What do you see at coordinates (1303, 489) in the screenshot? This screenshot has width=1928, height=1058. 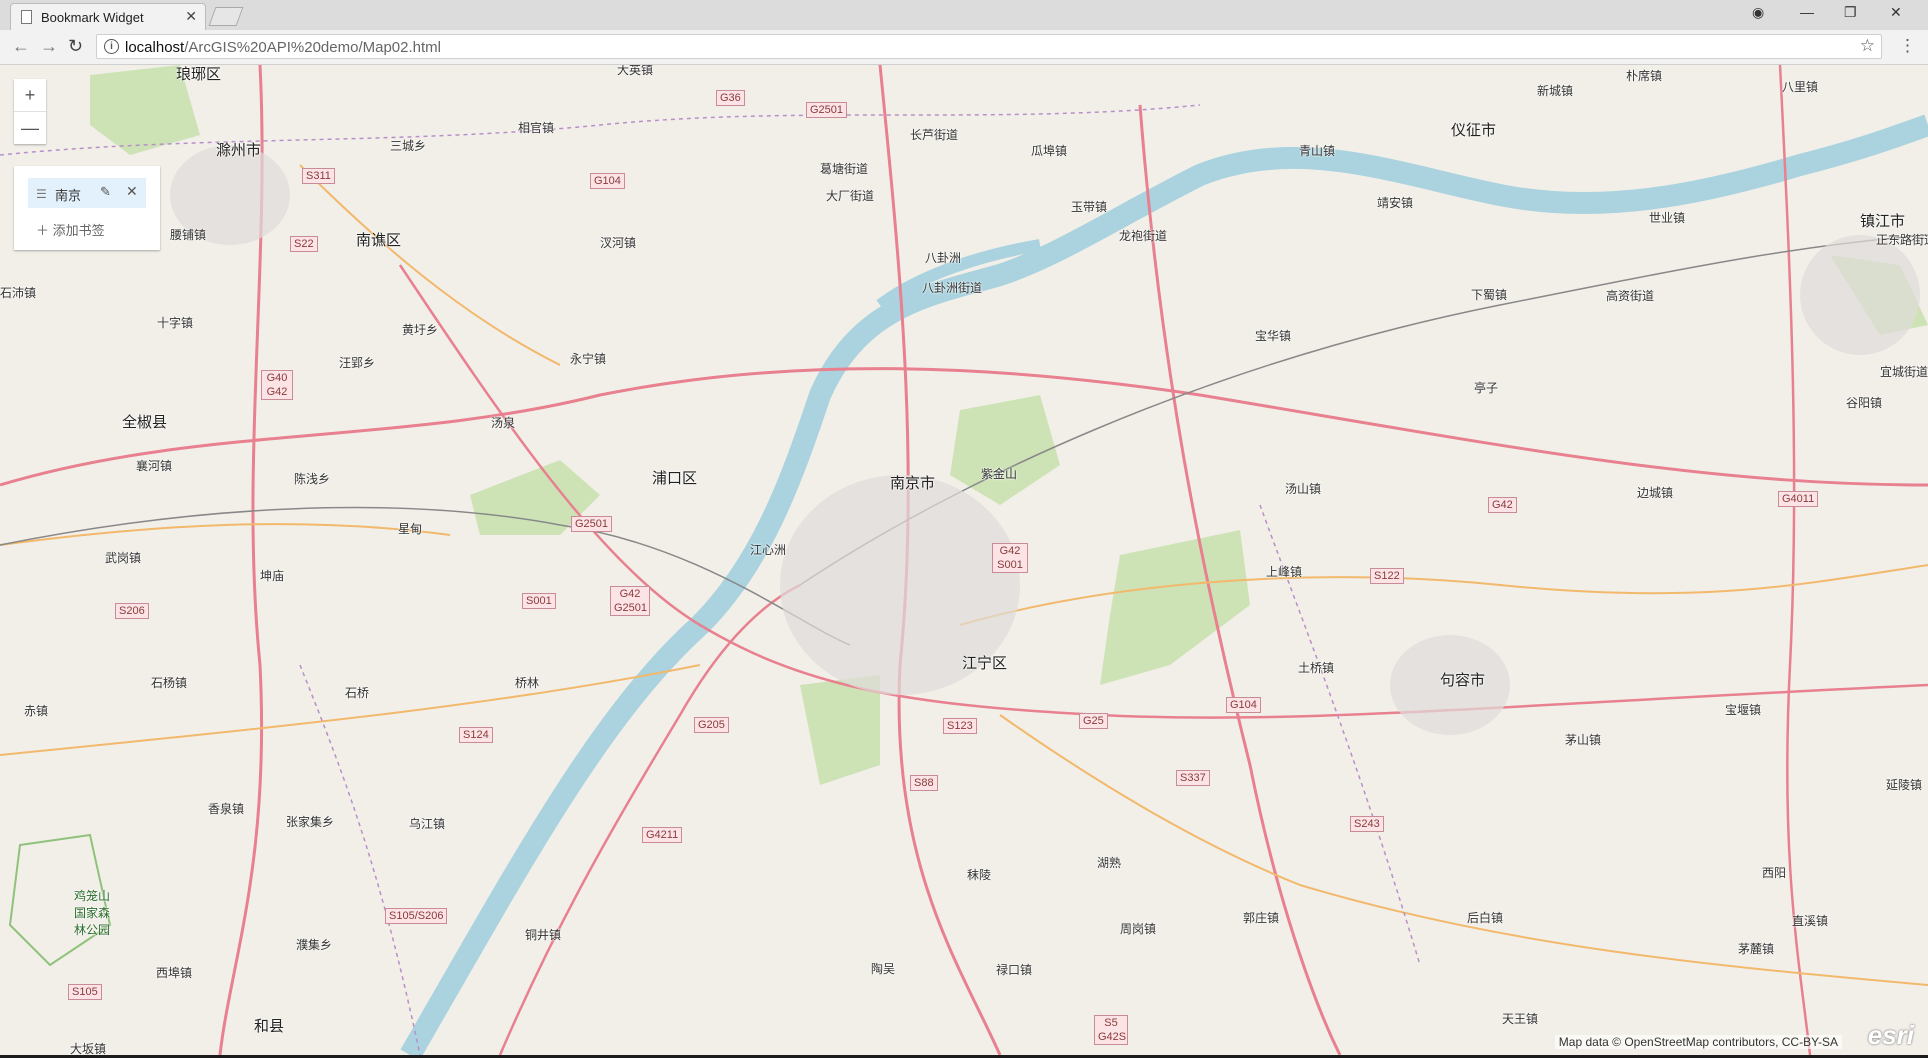 I see `place-label: 汤山镇` at bounding box center [1303, 489].